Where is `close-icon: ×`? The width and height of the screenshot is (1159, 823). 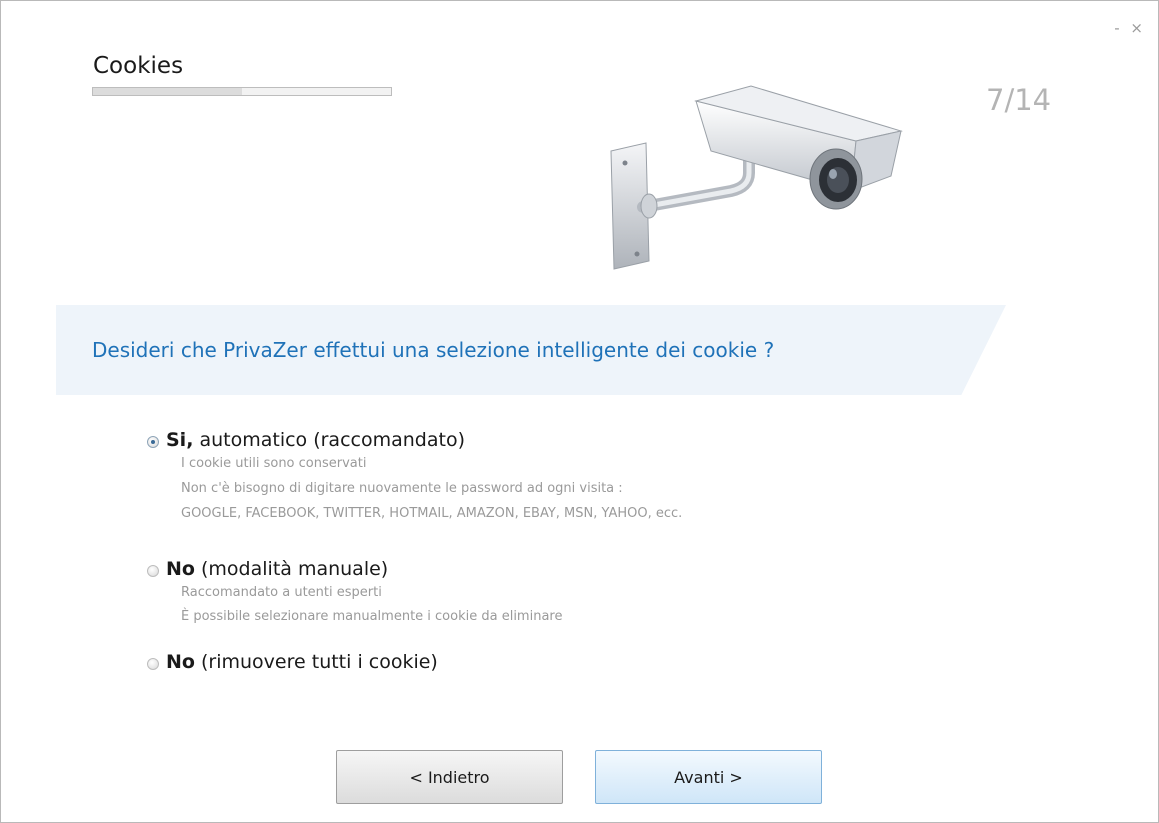 close-icon: × is located at coordinates (1138, 28).